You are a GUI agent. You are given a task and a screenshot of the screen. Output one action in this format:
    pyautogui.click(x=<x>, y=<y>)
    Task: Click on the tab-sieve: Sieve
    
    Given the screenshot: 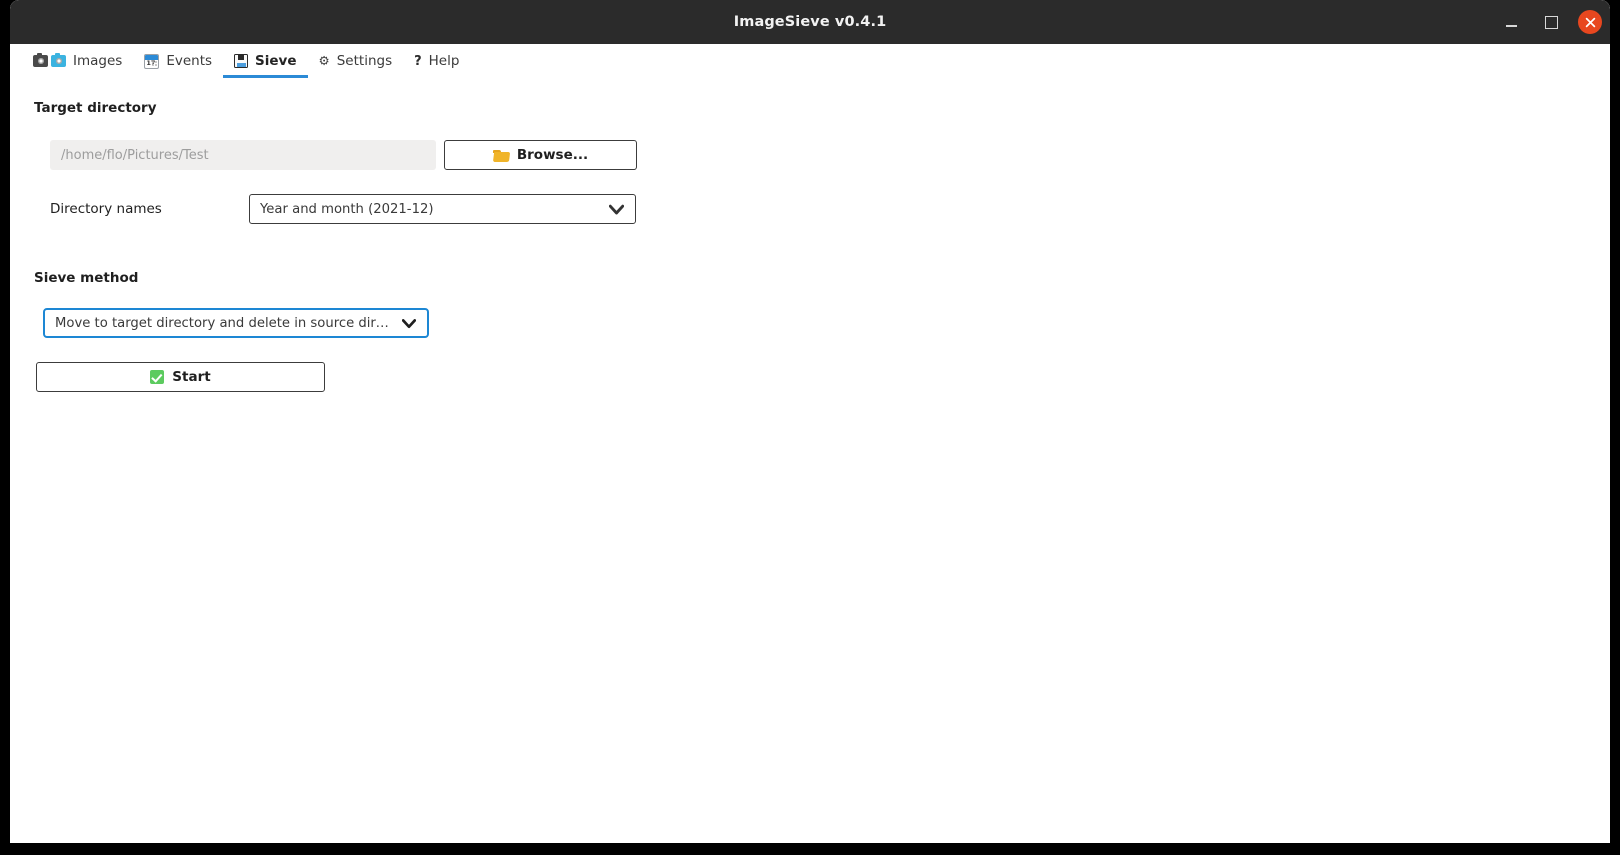 What is the action you would take?
    pyautogui.click(x=265, y=61)
    